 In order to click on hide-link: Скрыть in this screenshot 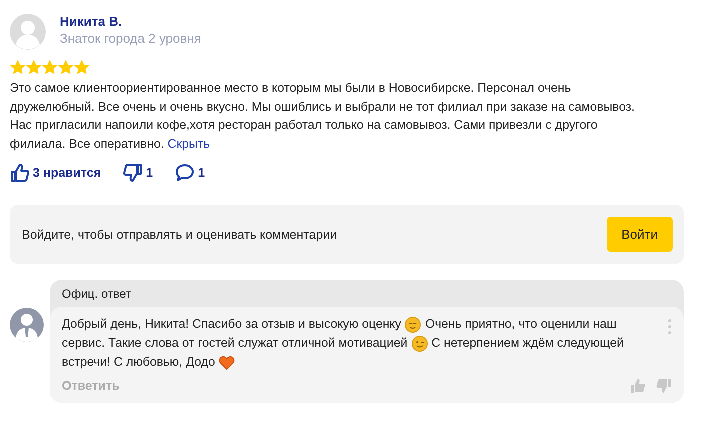, I will do `click(189, 143)`.